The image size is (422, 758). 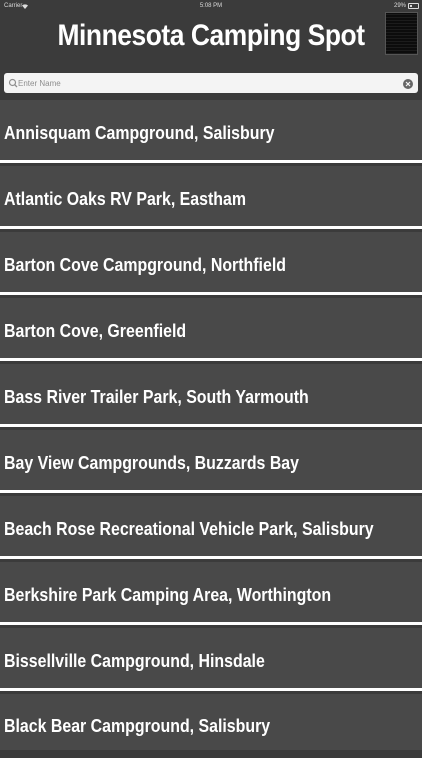 What do you see at coordinates (211, 35) in the screenshot?
I see `page-title: Minnesota Camping Spot` at bounding box center [211, 35].